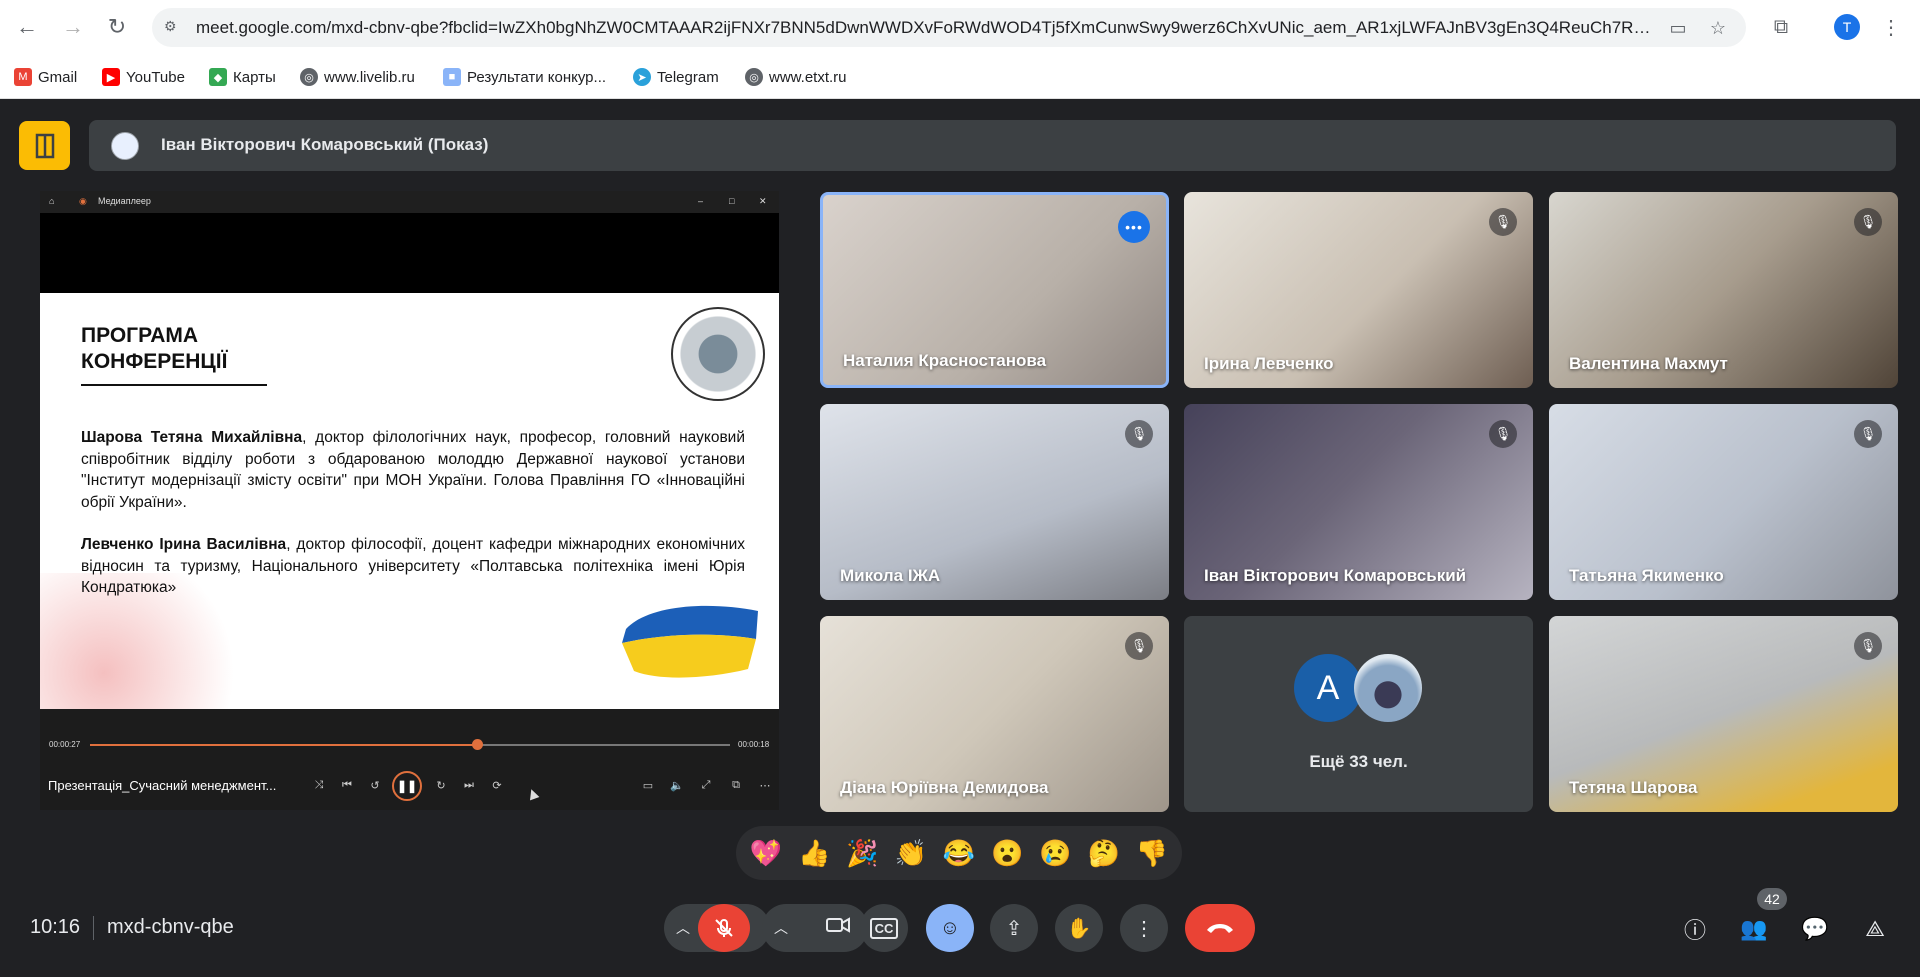 This screenshot has width=1920, height=977. Describe the element at coordinates (1007, 853) in the screenshot. I see `reaction-surprised: 😮` at that location.